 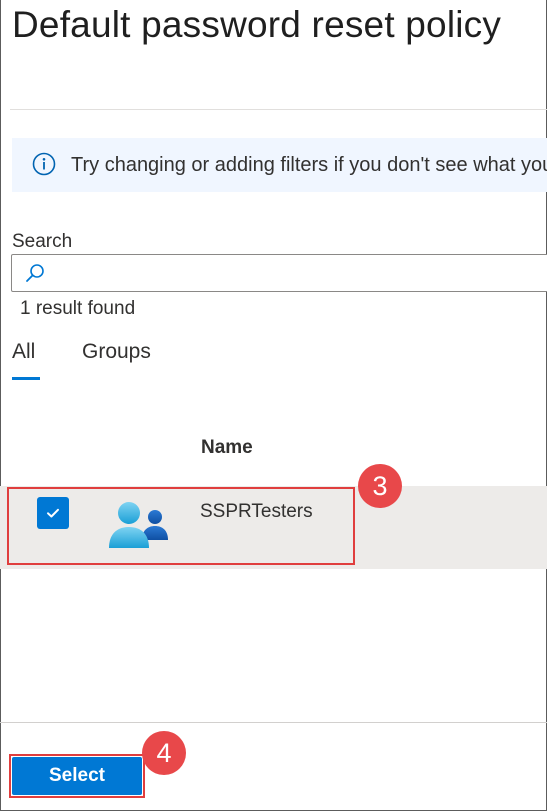 What do you see at coordinates (278, 109) in the screenshot?
I see `title-divider` at bounding box center [278, 109].